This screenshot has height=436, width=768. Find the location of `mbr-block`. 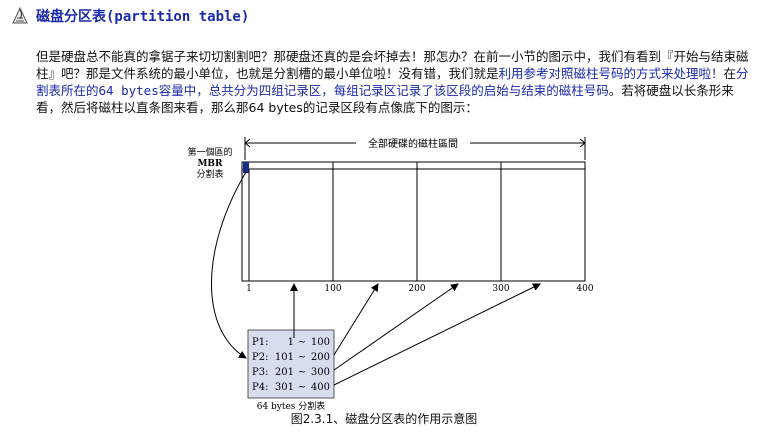

mbr-block is located at coordinates (246, 167).